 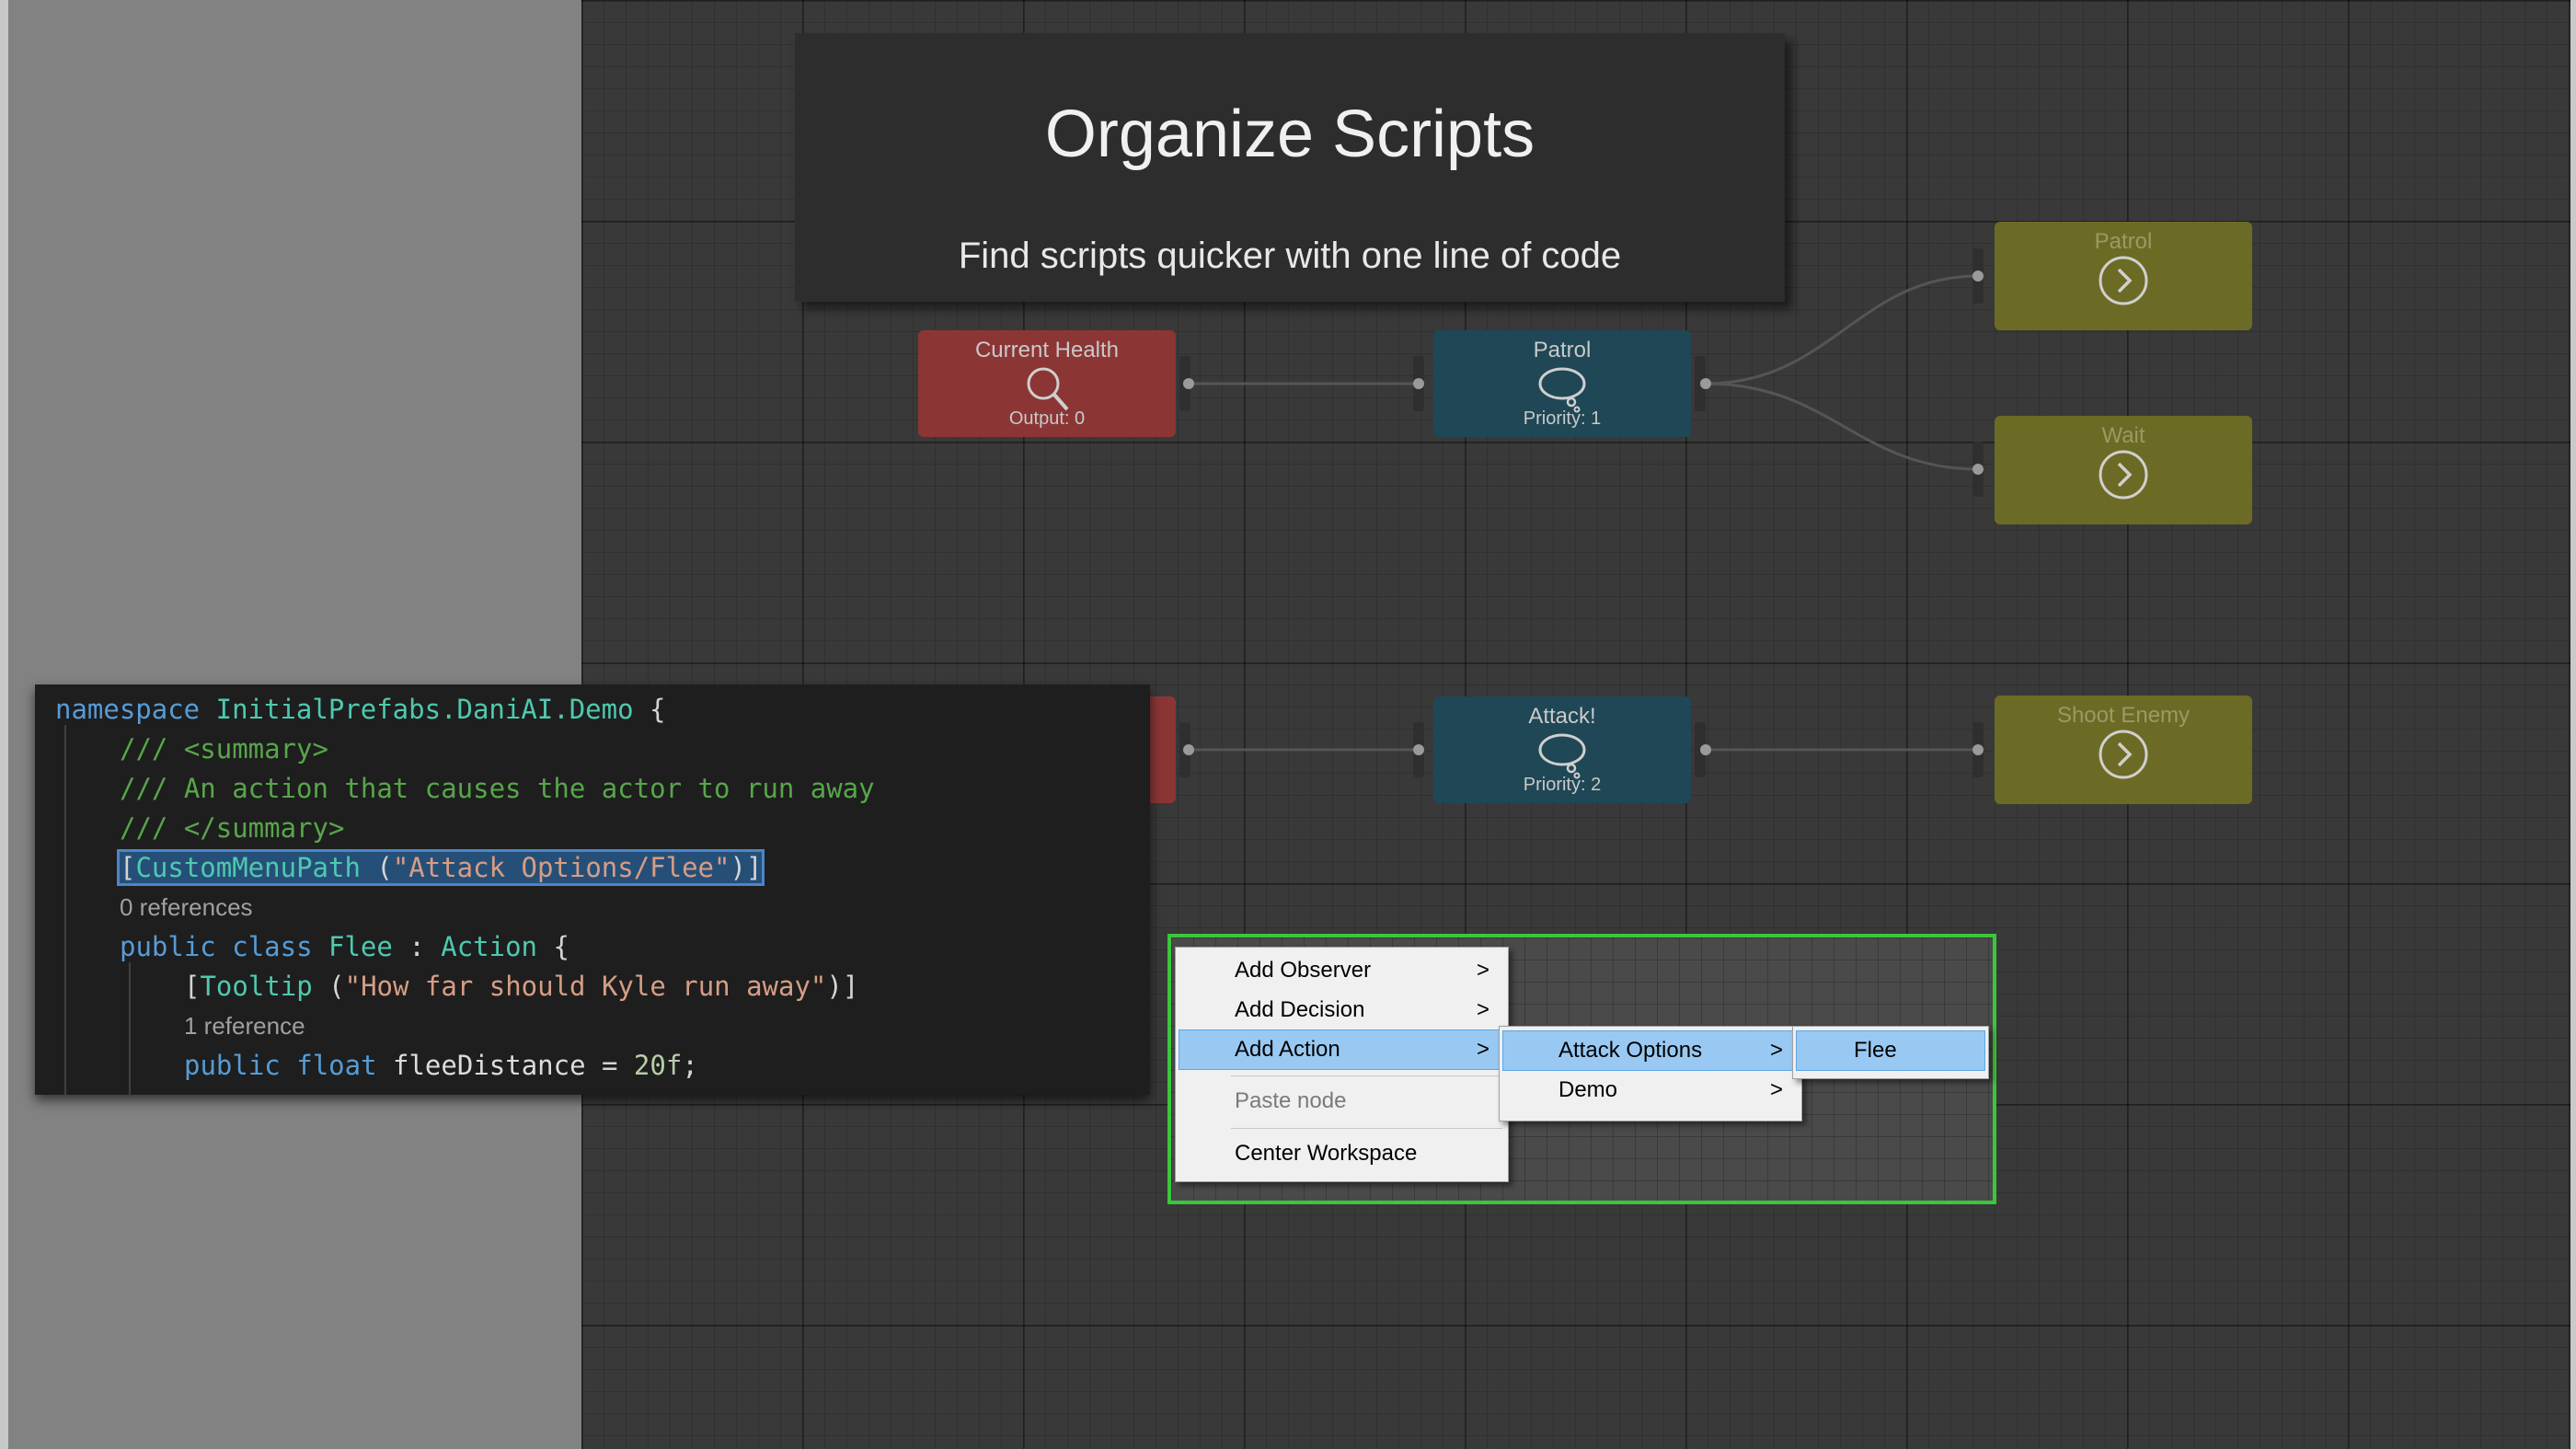 I want to click on reference-count: 1 reference, so click(x=244, y=1026).